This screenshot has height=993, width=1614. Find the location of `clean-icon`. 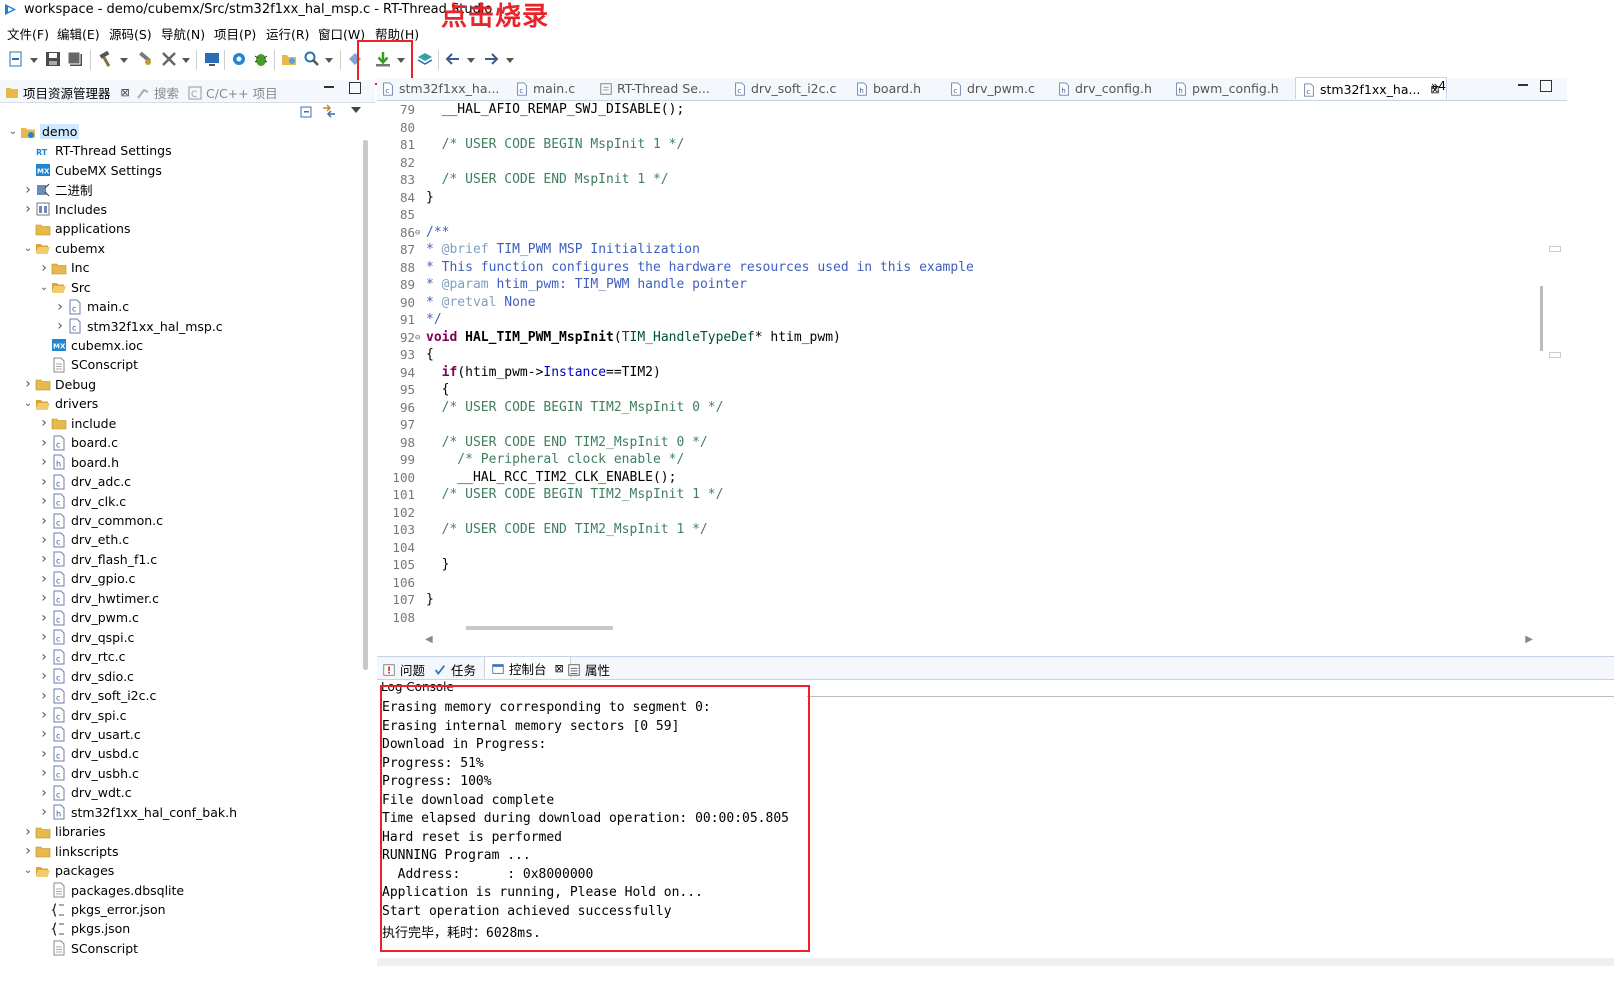

clean-icon is located at coordinates (169, 59).